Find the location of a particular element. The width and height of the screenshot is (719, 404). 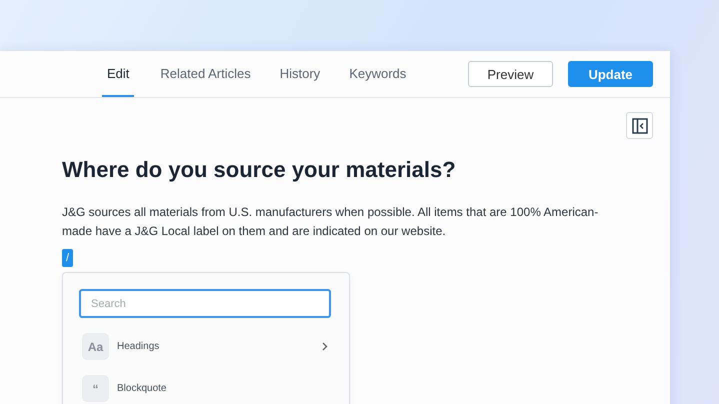

search-field: Search is located at coordinates (205, 303).